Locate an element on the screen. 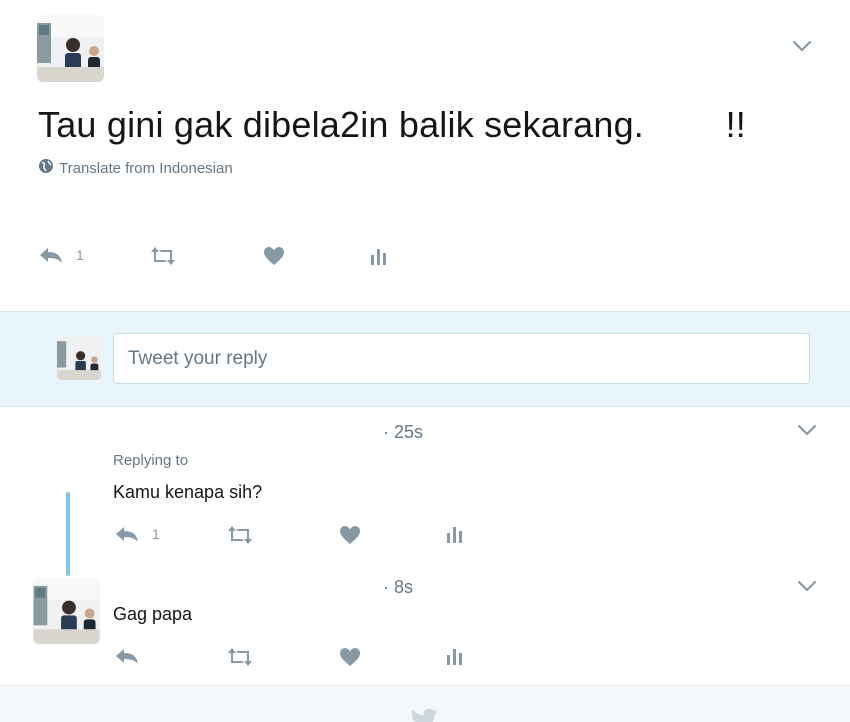 The height and width of the screenshot is (722, 850). thread-connector-line is located at coordinates (68, 534).